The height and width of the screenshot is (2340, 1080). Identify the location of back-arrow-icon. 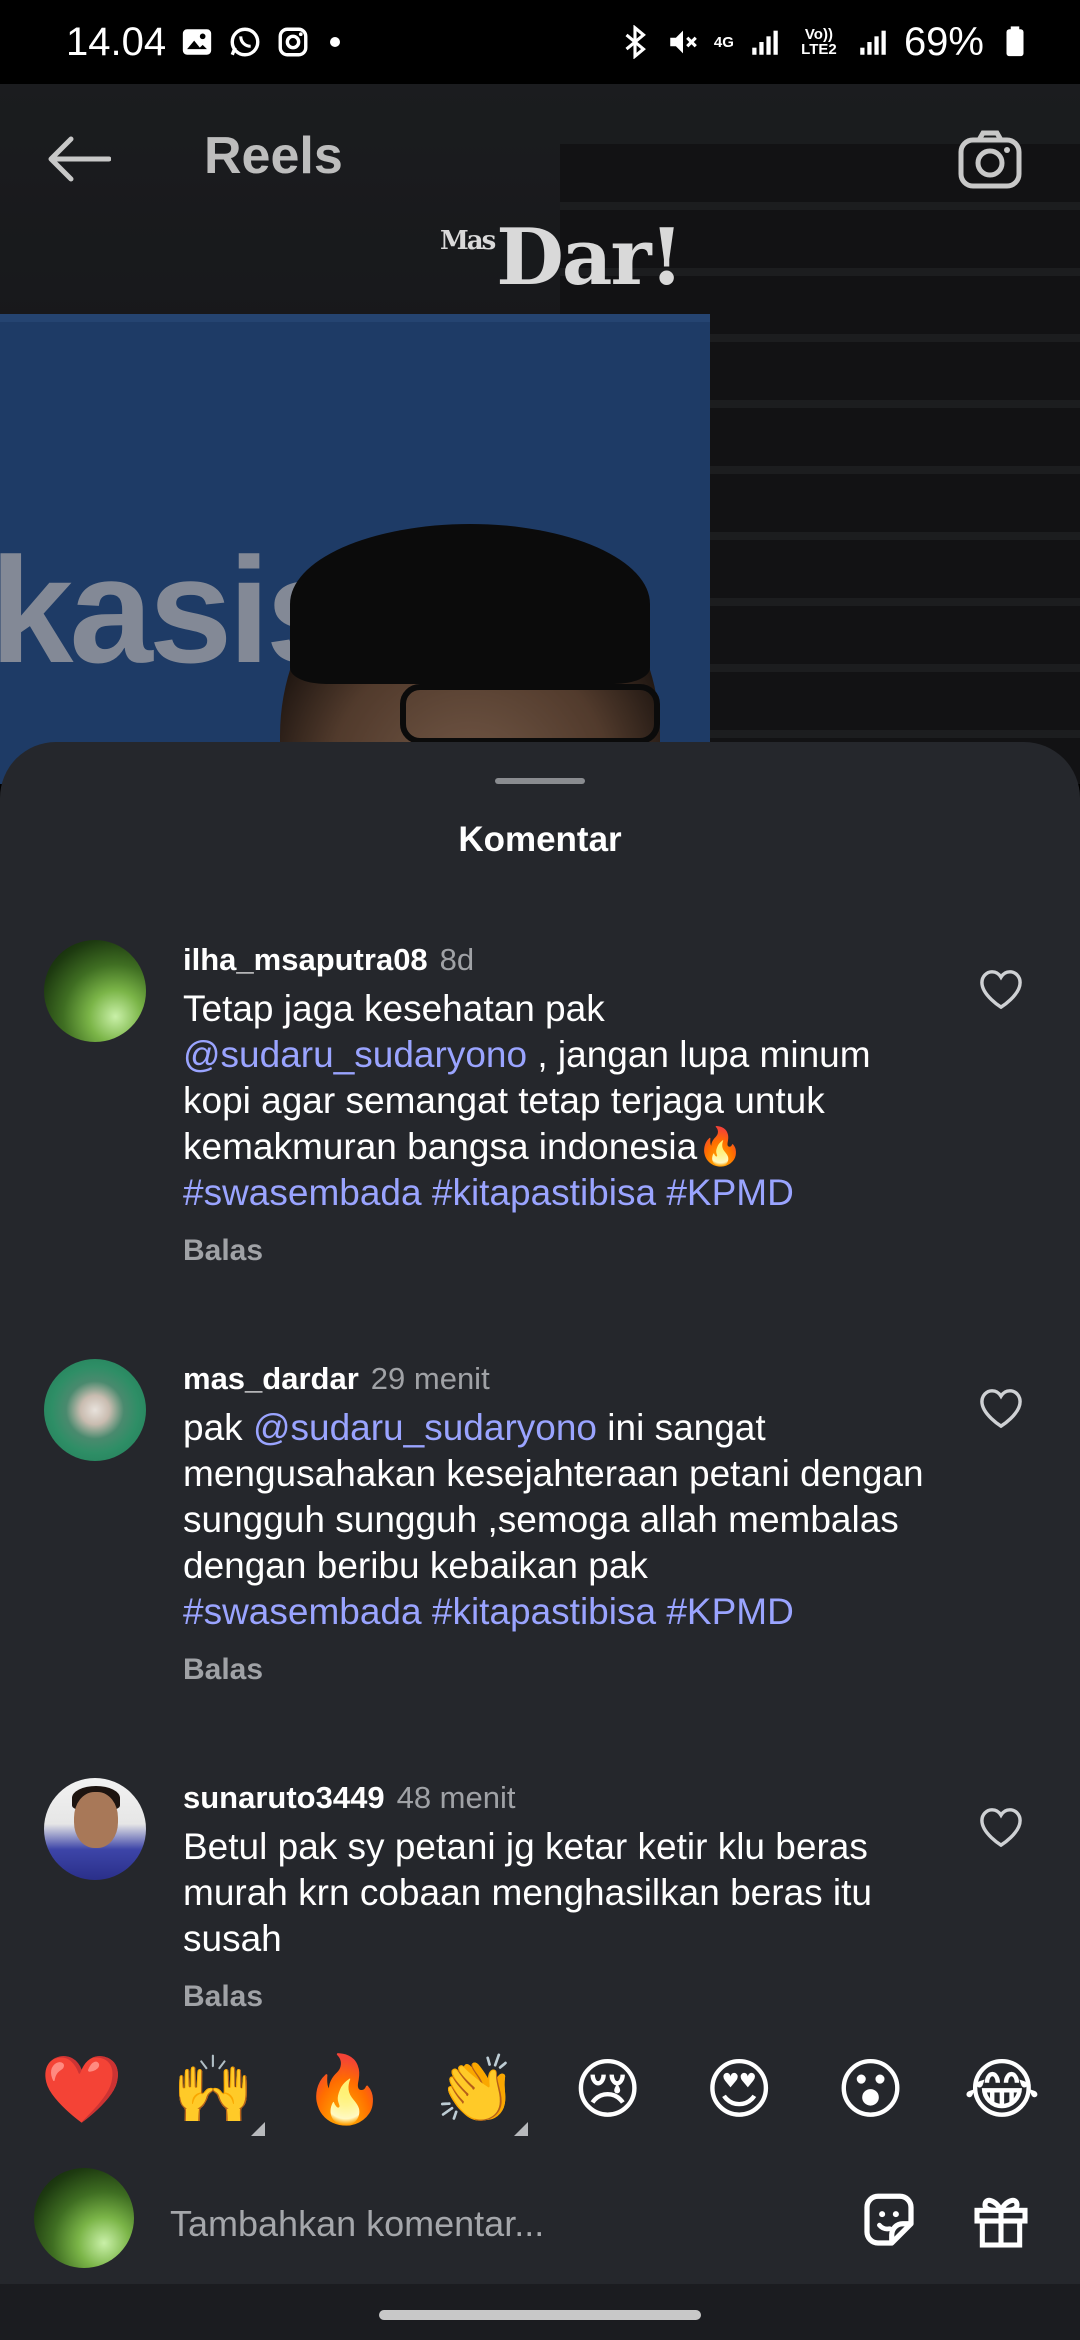
(79, 159).